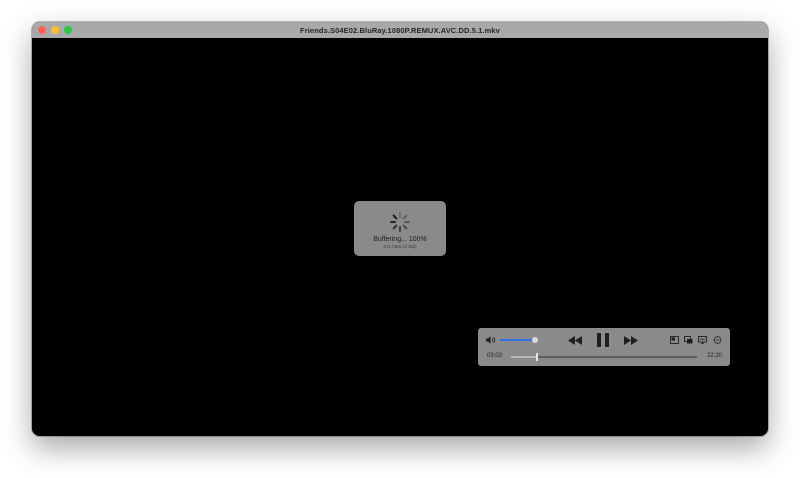 This screenshot has width=800, height=478. What do you see at coordinates (702, 340) in the screenshot?
I see `airplay-icon` at bounding box center [702, 340].